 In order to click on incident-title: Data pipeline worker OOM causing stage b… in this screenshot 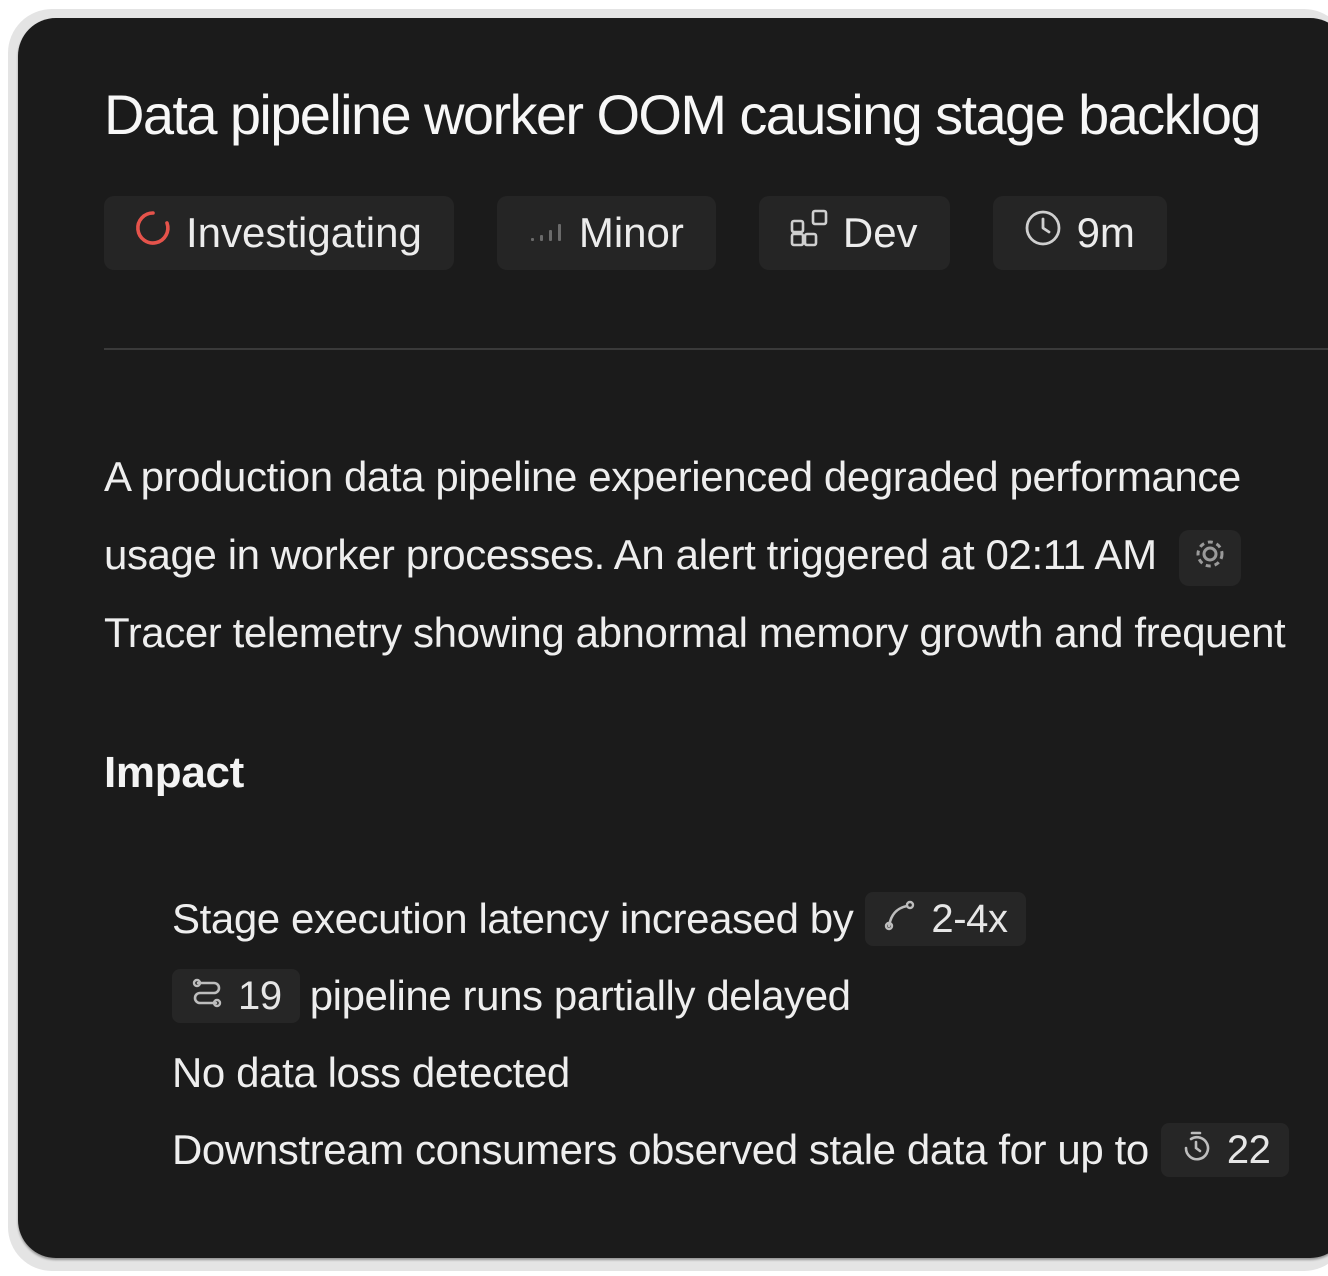, I will do `click(683, 114)`.